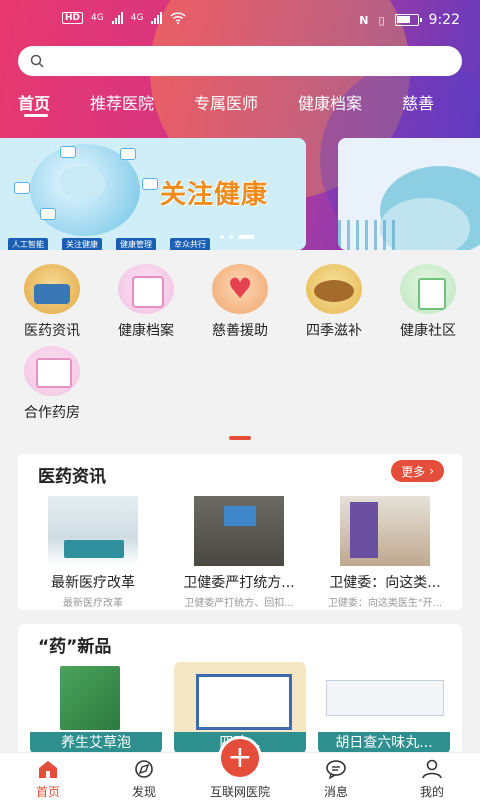 The image size is (480, 800). What do you see at coordinates (368, 235) in the screenshot?
I see `decorative-pattern` at bounding box center [368, 235].